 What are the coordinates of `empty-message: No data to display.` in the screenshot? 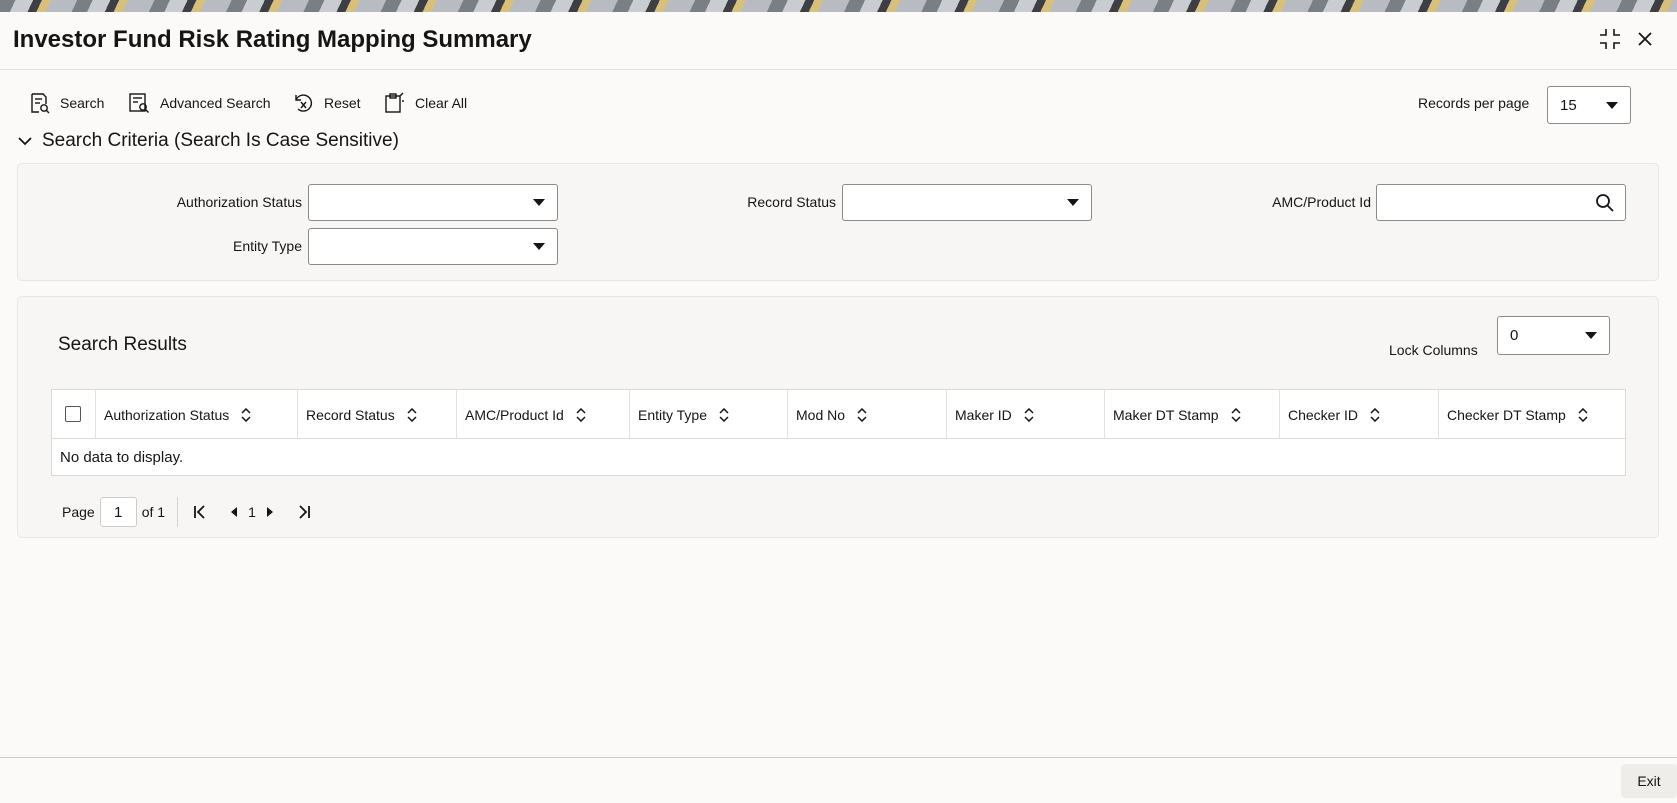 It's located at (122, 457).